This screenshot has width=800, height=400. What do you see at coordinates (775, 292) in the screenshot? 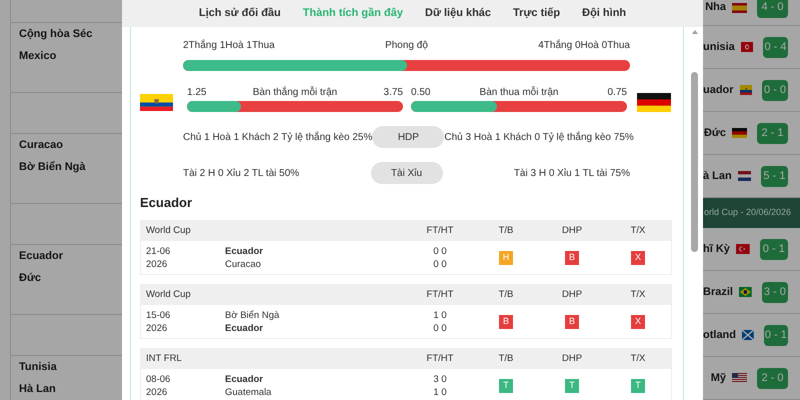
I see `score-badge: 3 - 0` at bounding box center [775, 292].